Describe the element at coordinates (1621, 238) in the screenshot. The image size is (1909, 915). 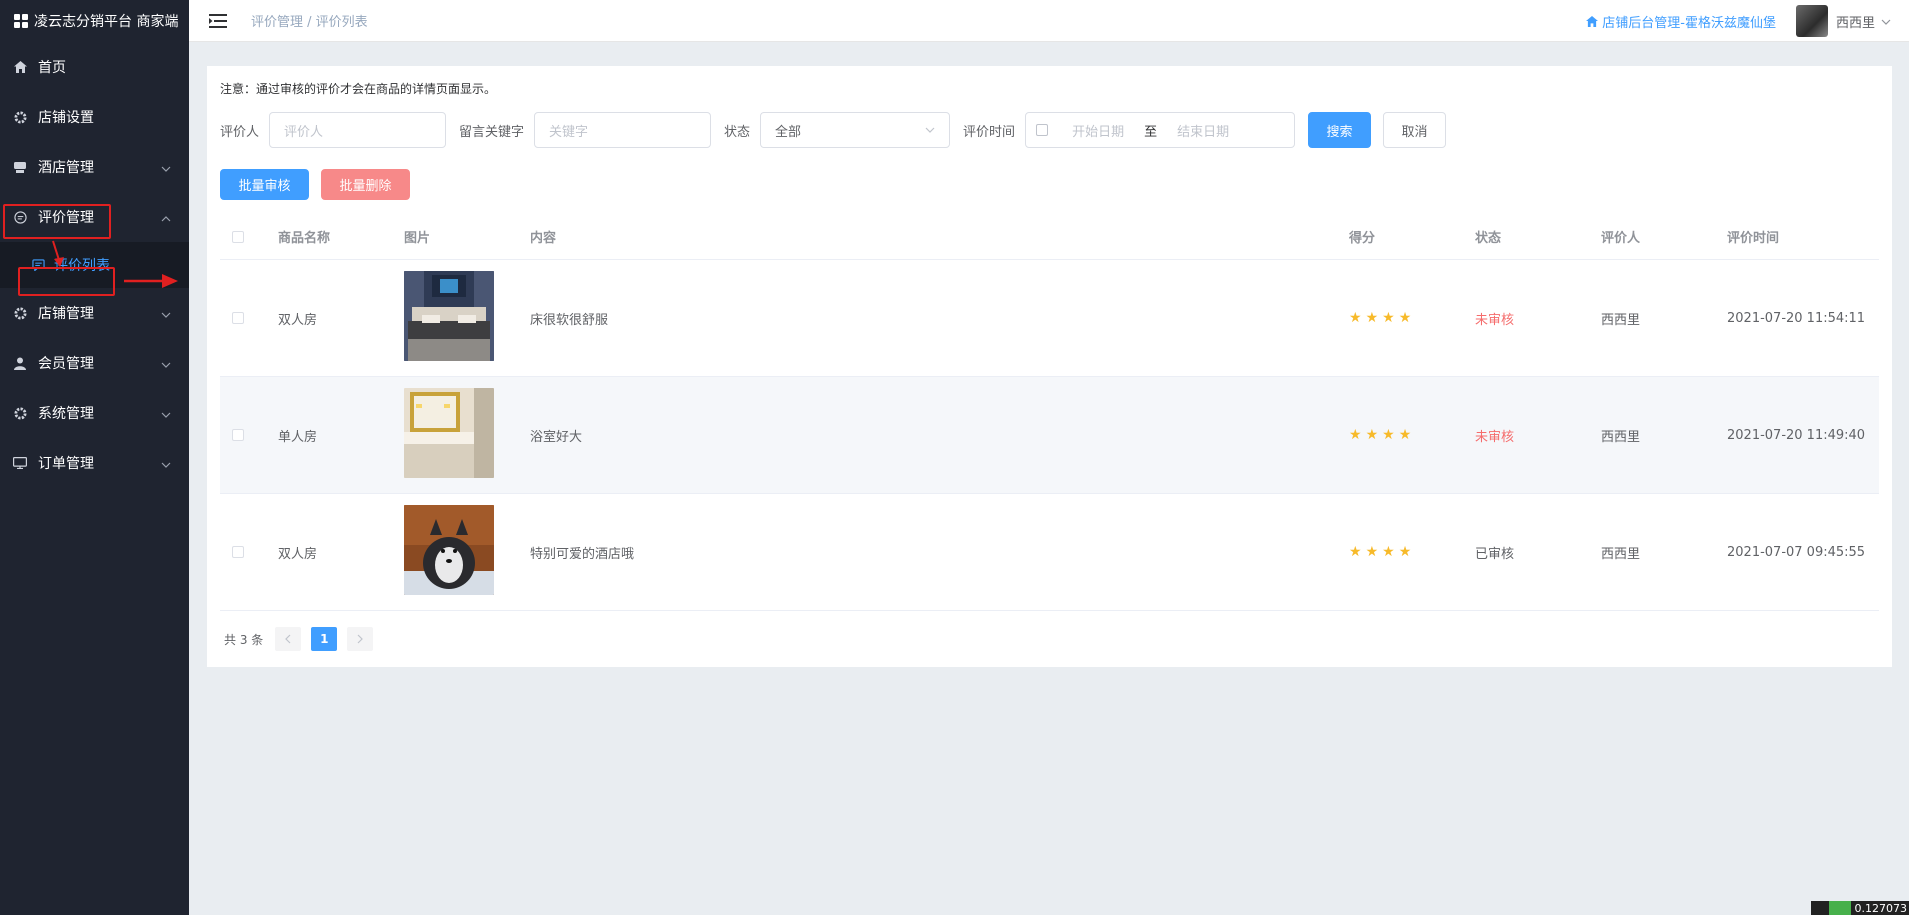
I see `header-reviewer: 评价人` at that location.